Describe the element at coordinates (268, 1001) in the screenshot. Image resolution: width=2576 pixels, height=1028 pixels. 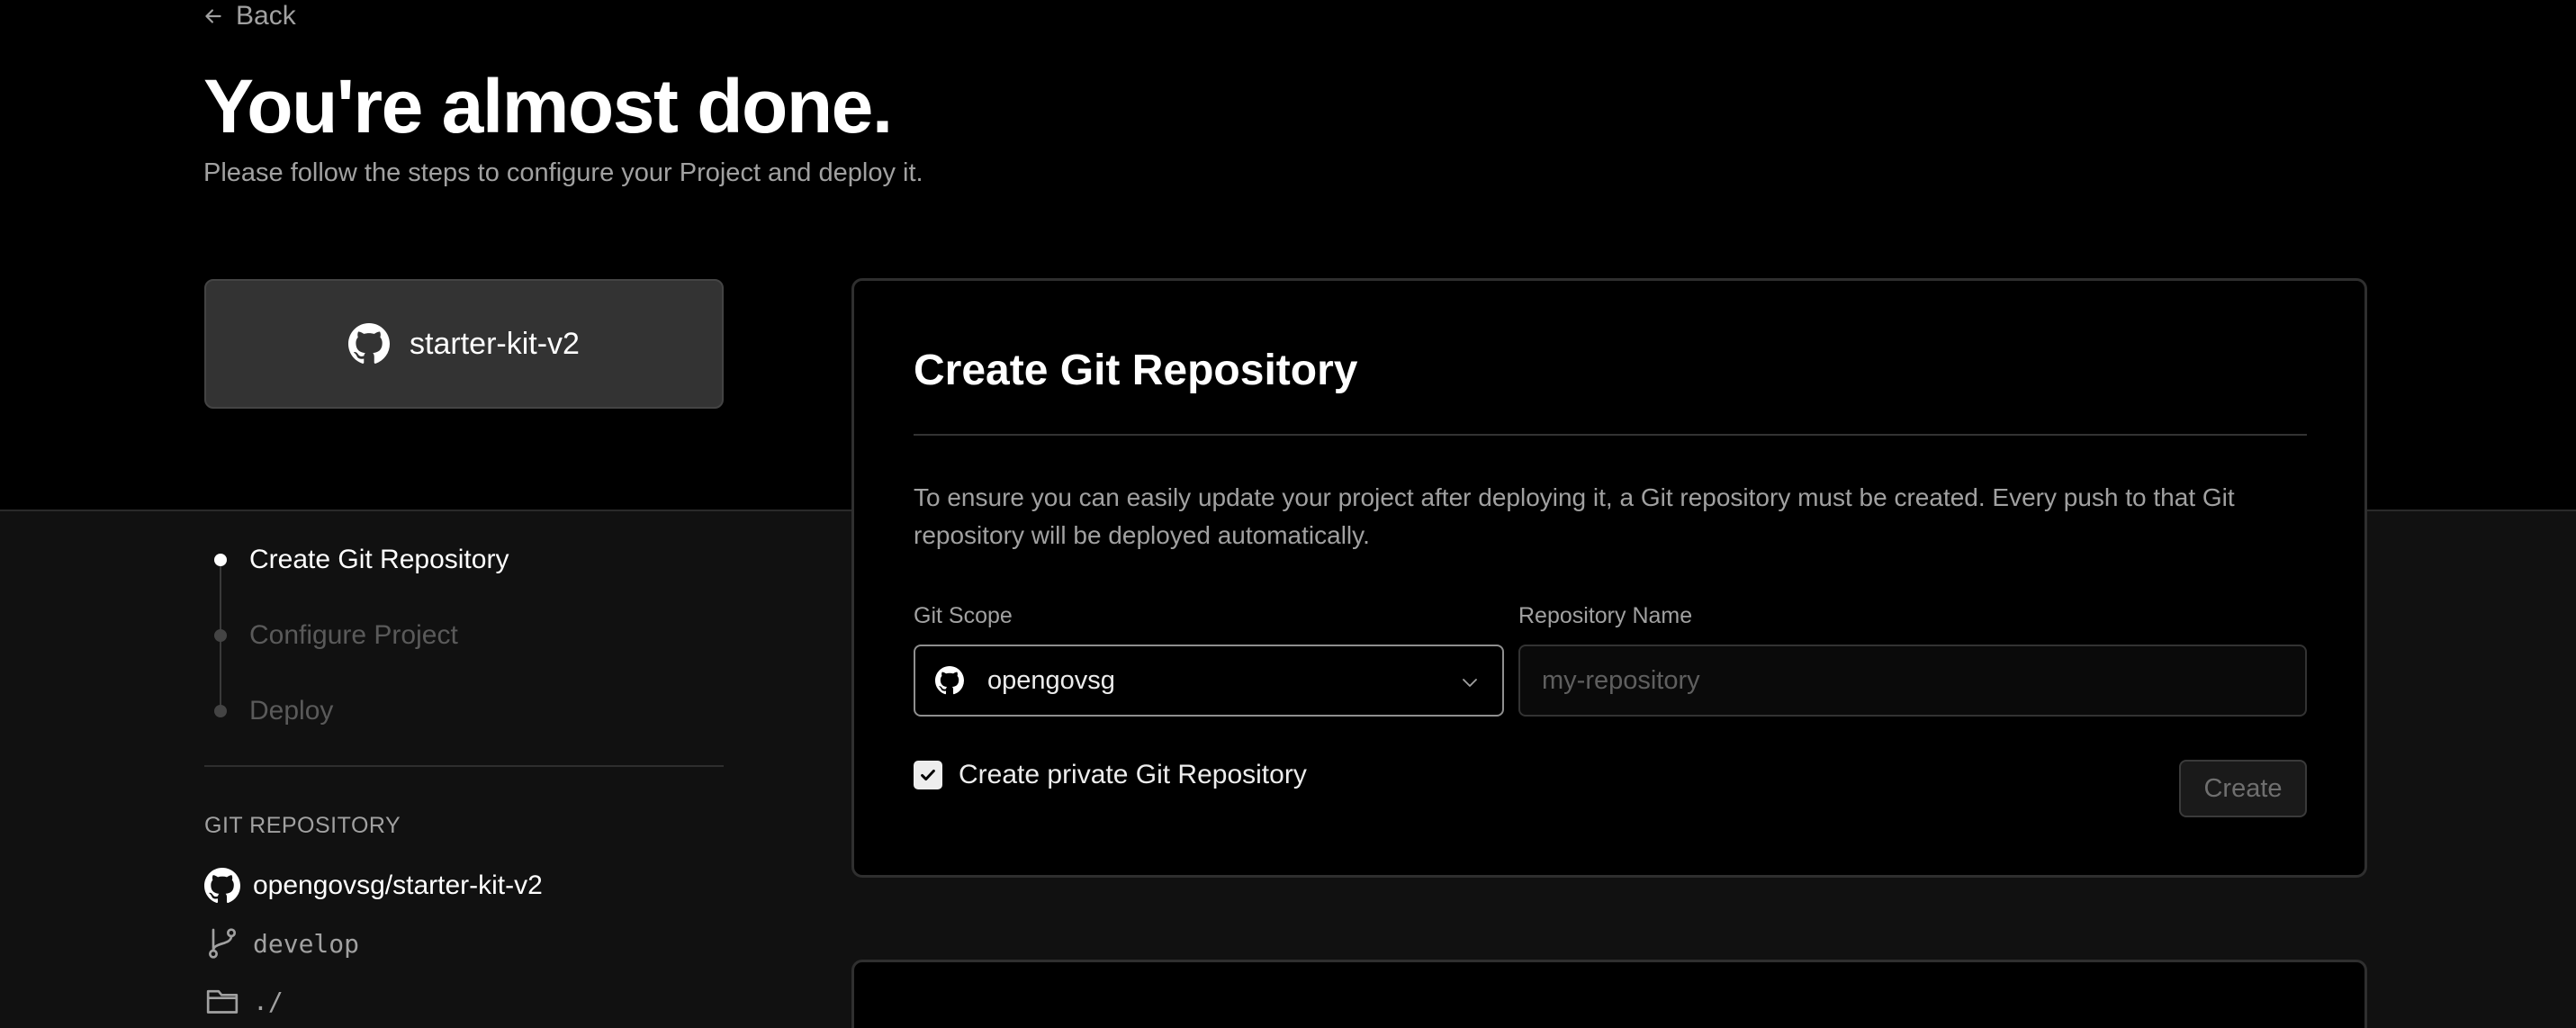
I see `root-directory-path: ./` at that location.